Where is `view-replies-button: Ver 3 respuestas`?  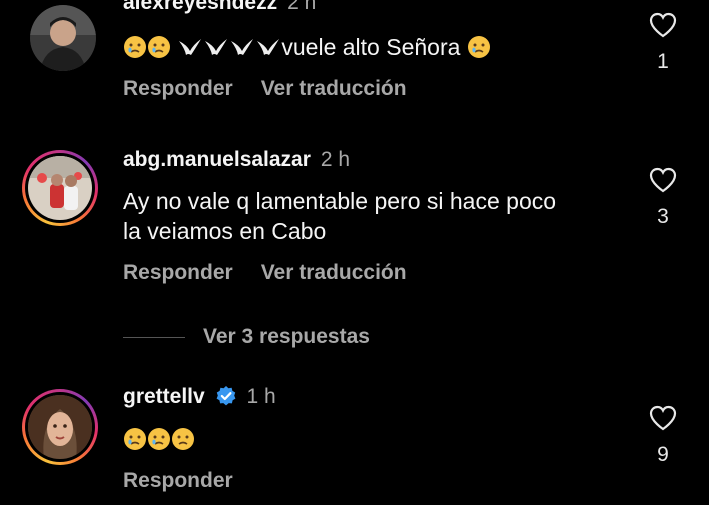 view-replies-button: Ver 3 respuestas is located at coordinates (246, 337).